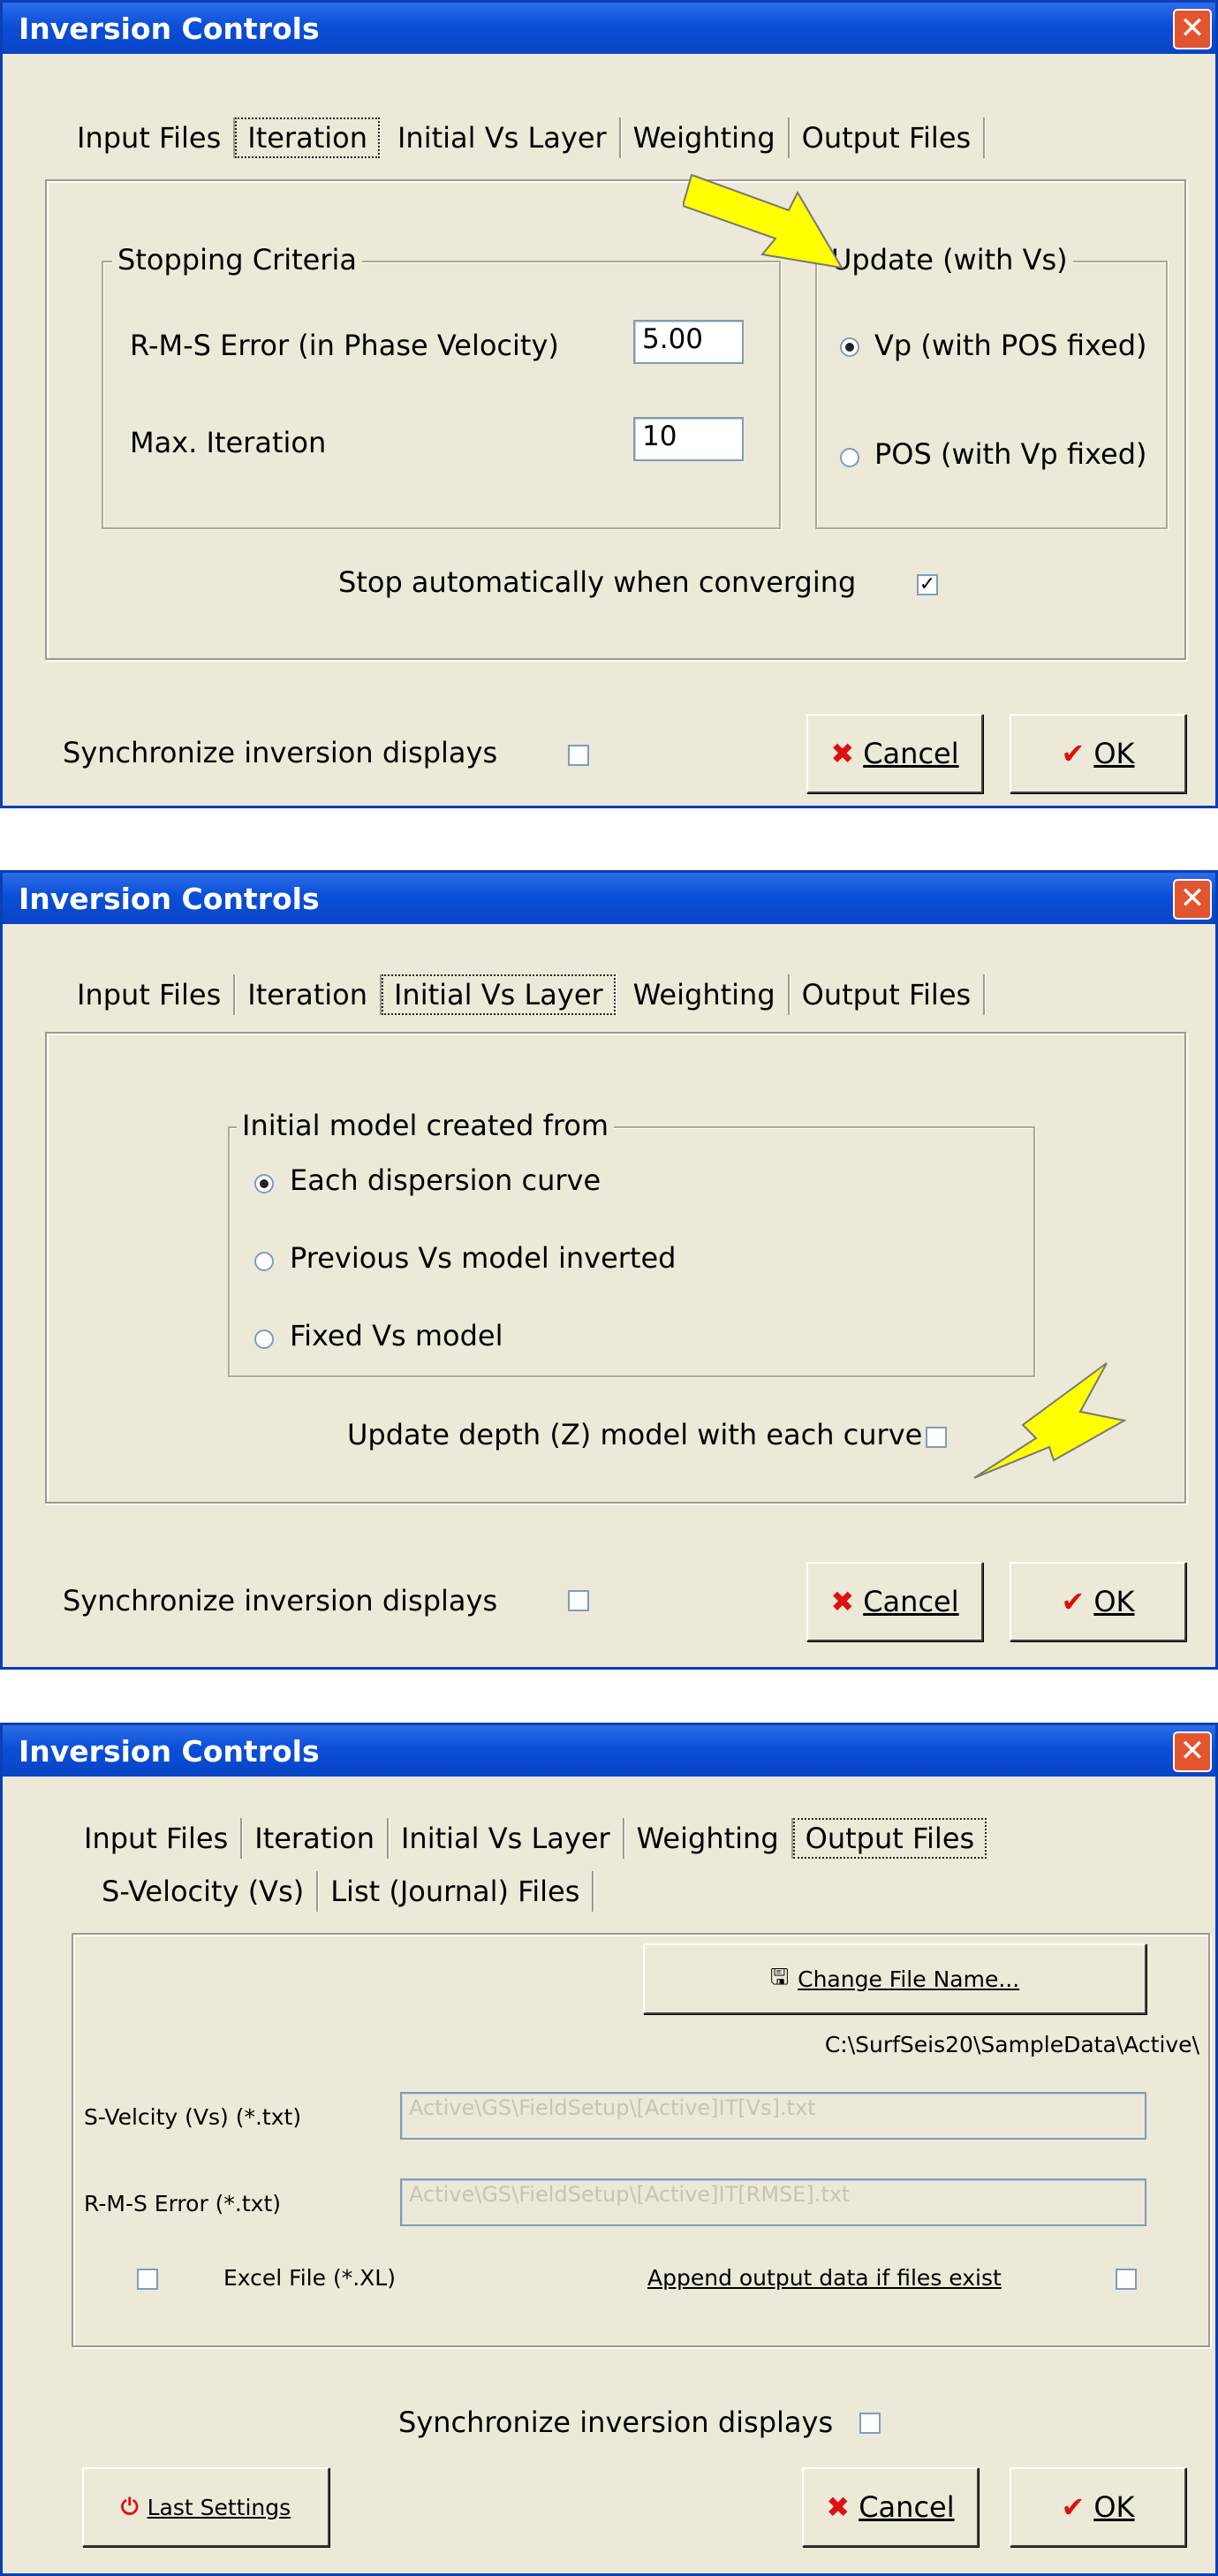 This screenshot has width=1218, height=2576. Describe the element at coordinates (849, 347) in the screenshot. I see `vp-radio` at that location.